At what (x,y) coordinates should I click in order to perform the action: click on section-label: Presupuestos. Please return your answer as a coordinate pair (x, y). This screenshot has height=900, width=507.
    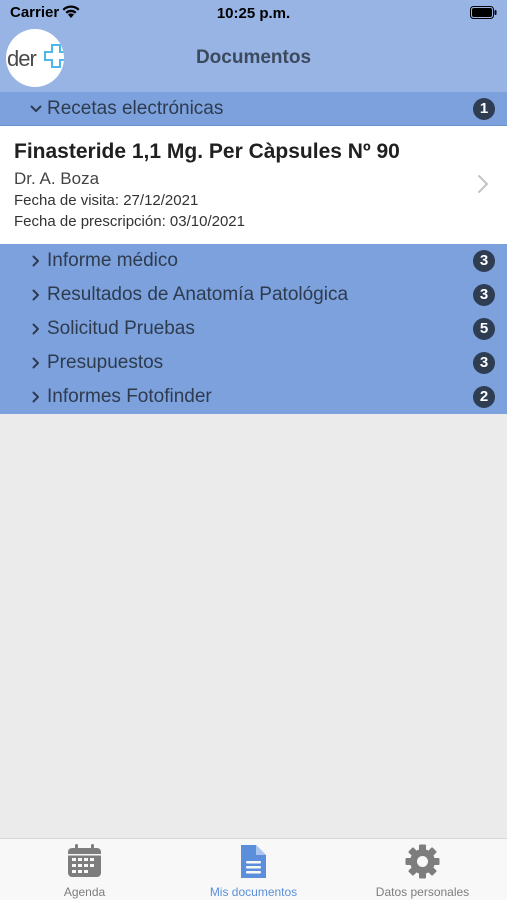
    Looking at the image, I should click on (105, 362).